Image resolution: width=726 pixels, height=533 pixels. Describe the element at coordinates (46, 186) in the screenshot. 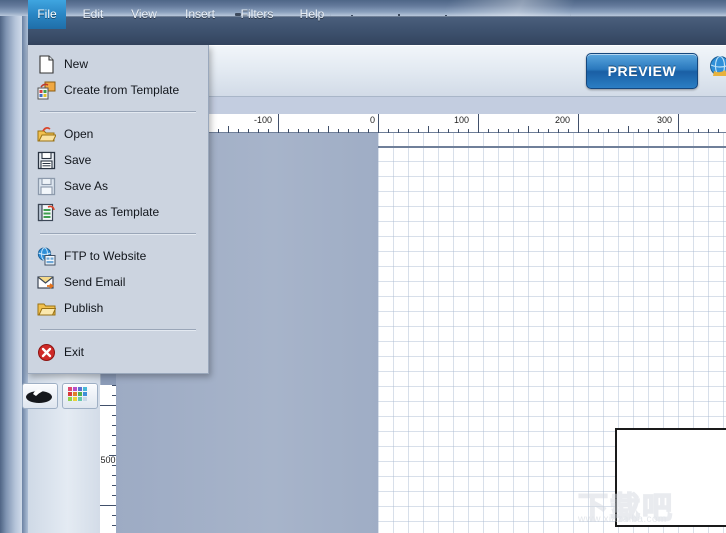

I see `floppy-save-as-icon` at that location.